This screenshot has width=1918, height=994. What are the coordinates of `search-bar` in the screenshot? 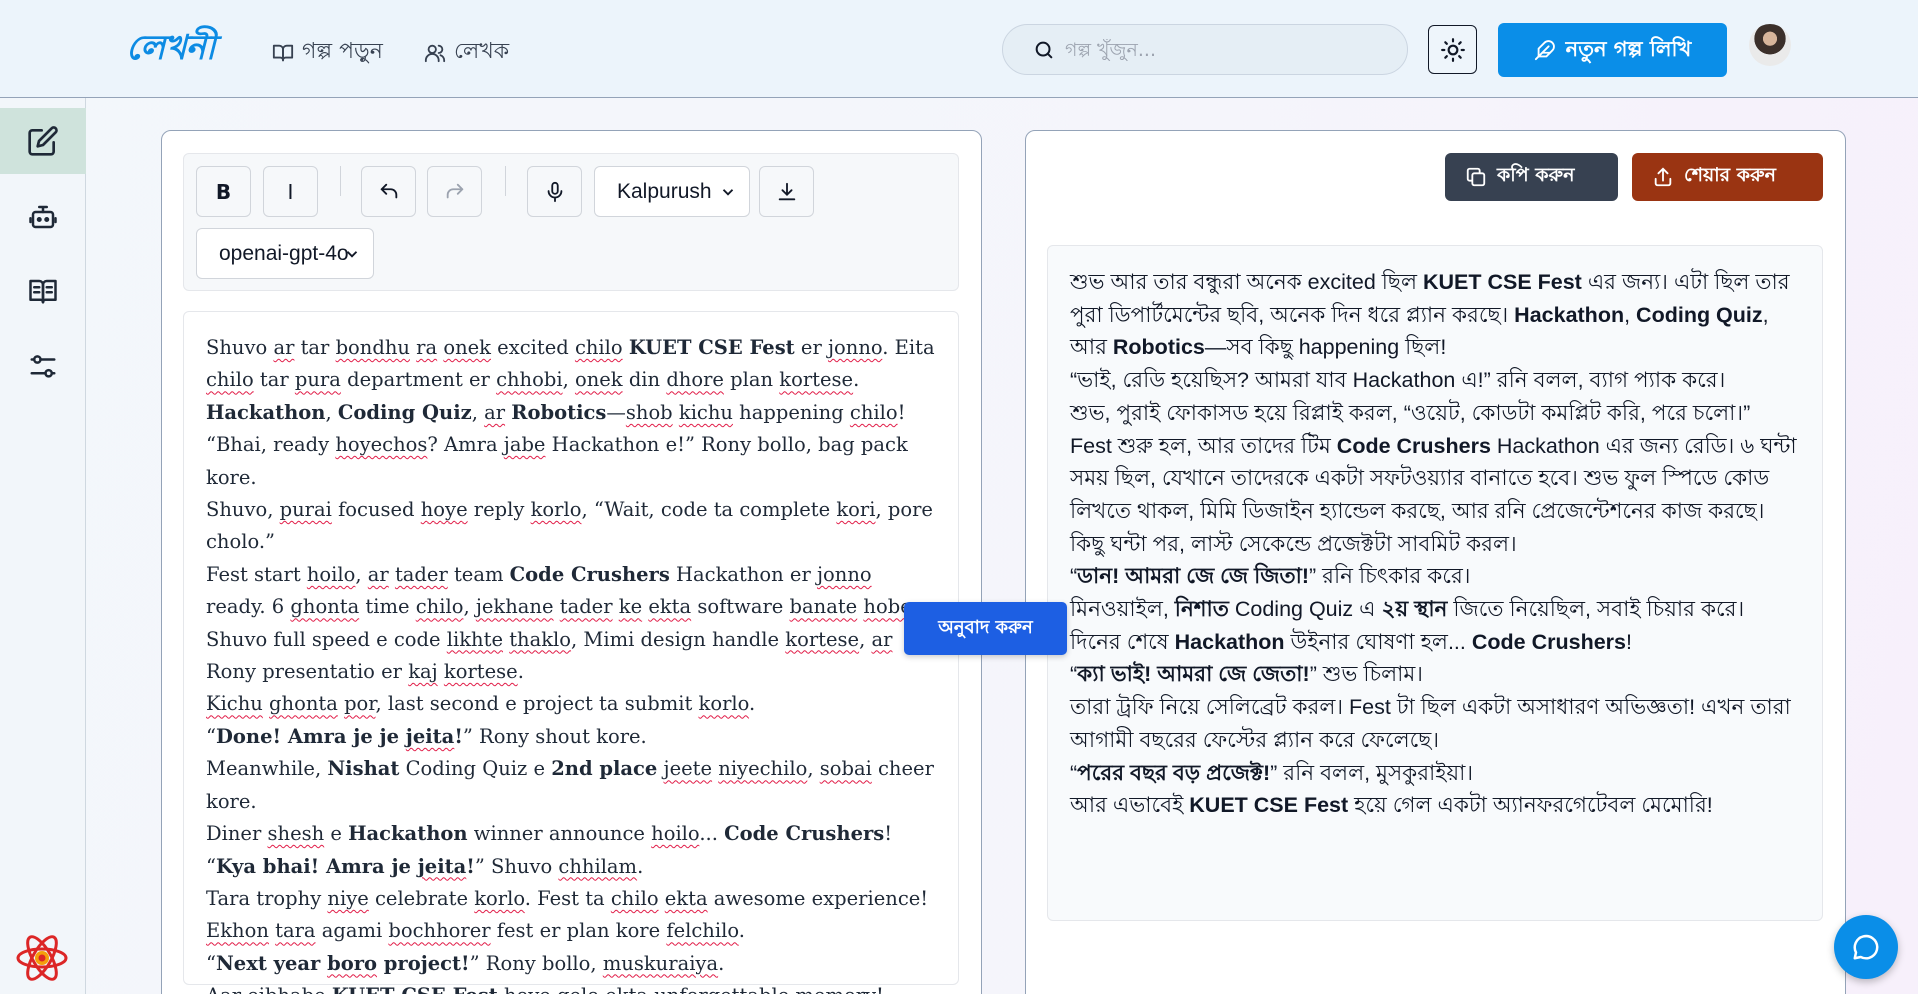 It's located at (1205, 49).